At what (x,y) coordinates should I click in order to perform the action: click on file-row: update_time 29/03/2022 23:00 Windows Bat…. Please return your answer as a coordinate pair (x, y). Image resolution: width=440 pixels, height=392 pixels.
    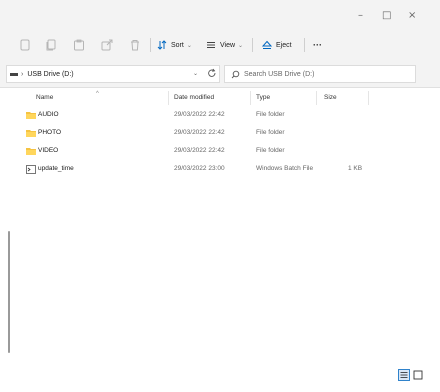
    Looking at the image, I should click on (220, 169).